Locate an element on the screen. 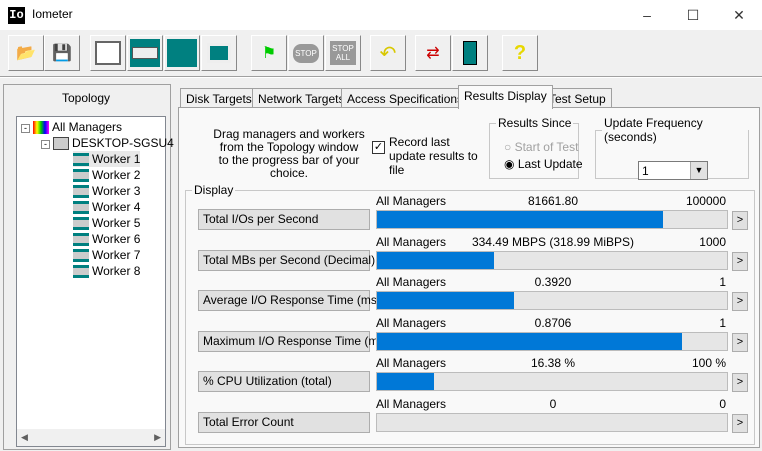  duplicate-worker-icon is located at coordinates (219, 53).